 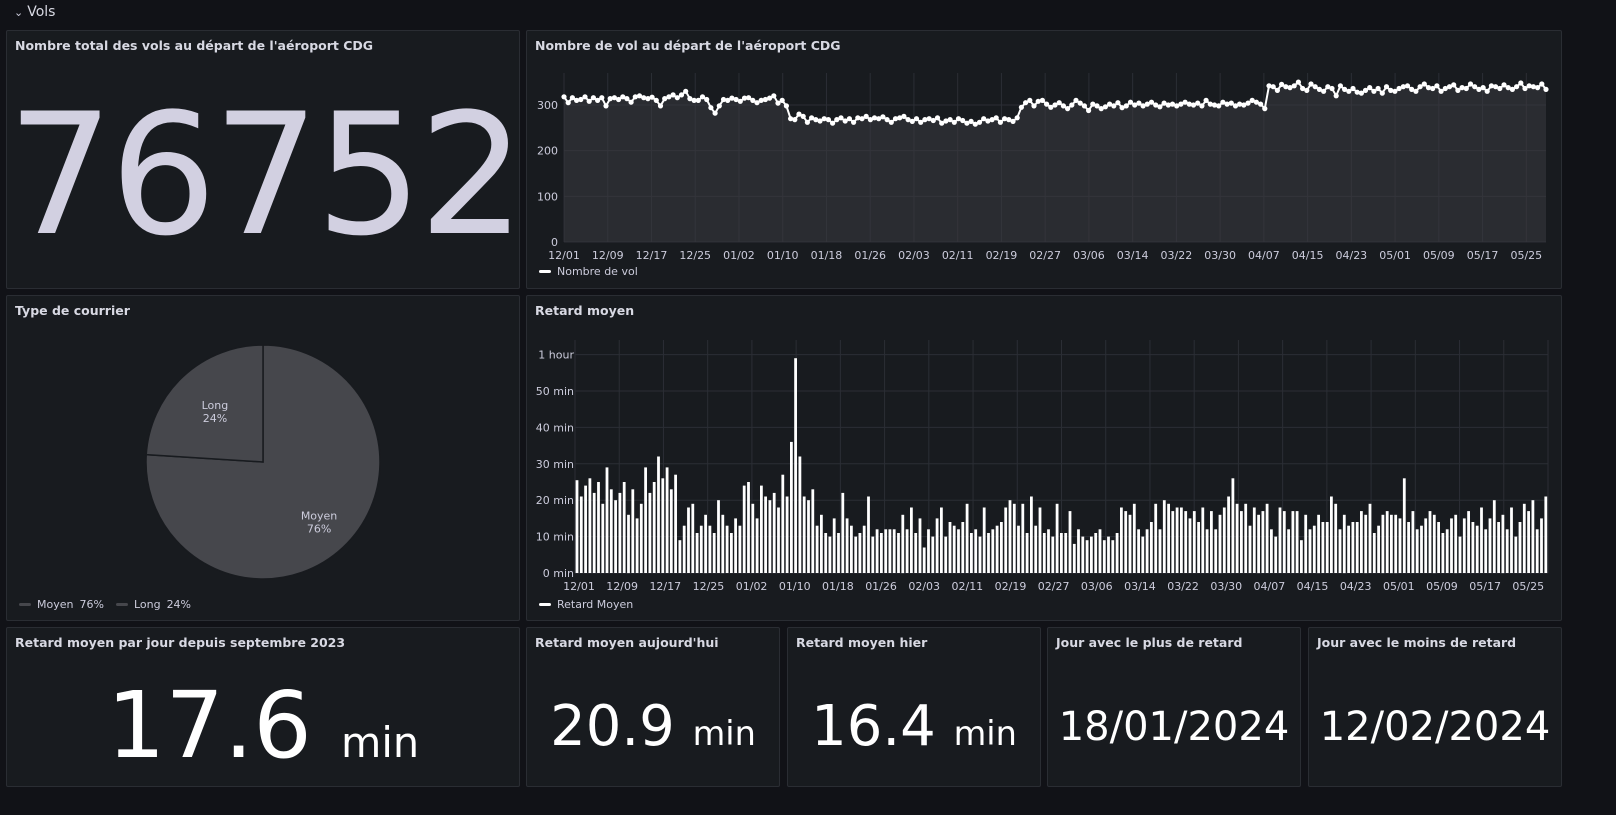 What do you see at coordinates (612, 726) in the screenshot?
I see `stat-number: 20.9` at bounding box center [612, 726].